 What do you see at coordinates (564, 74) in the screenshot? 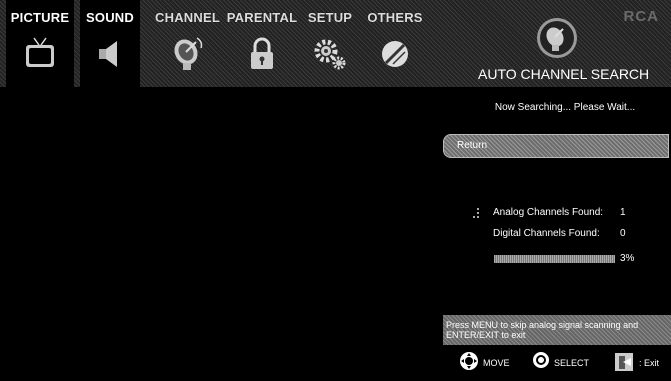
I see `page-title: AUTO CHANNEL SEARCH` at bounding box center [564, 74].